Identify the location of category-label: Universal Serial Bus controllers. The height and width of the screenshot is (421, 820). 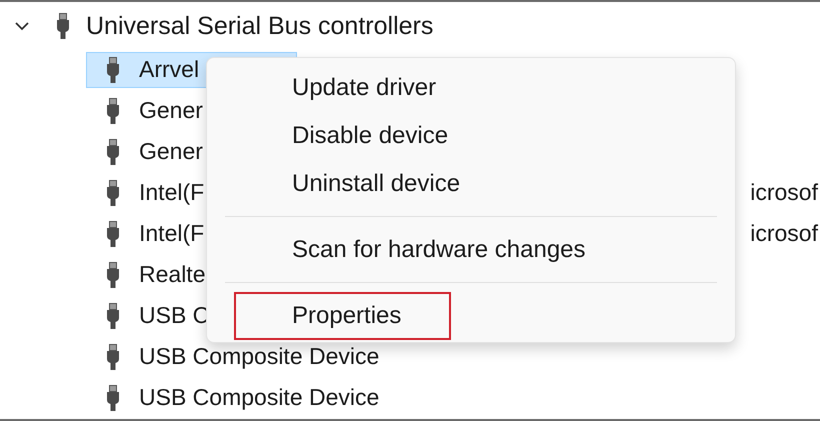
(260, 26).